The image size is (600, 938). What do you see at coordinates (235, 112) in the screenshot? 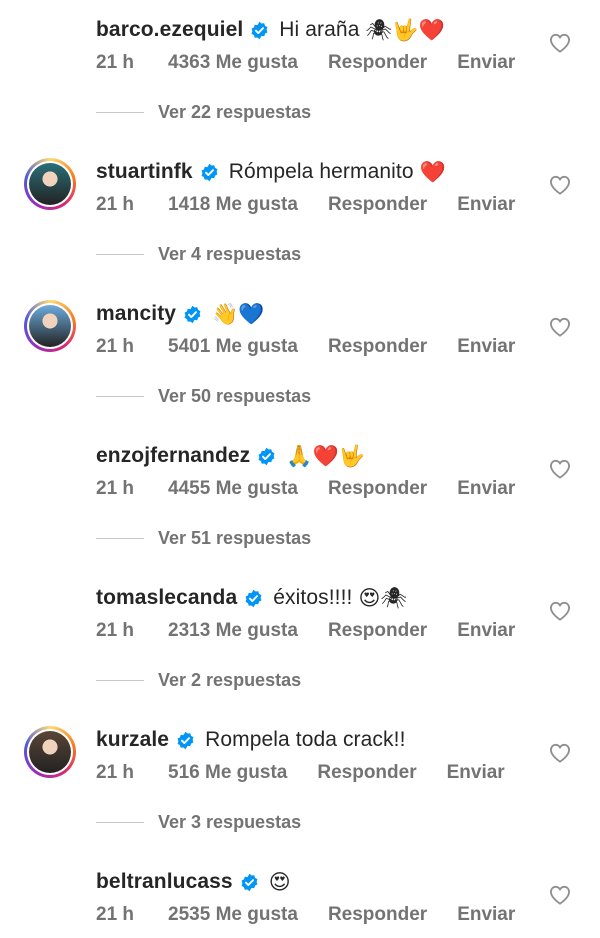
I see `view-replies-label: Ver 22 respuestas` at bounding box center [235, 112].